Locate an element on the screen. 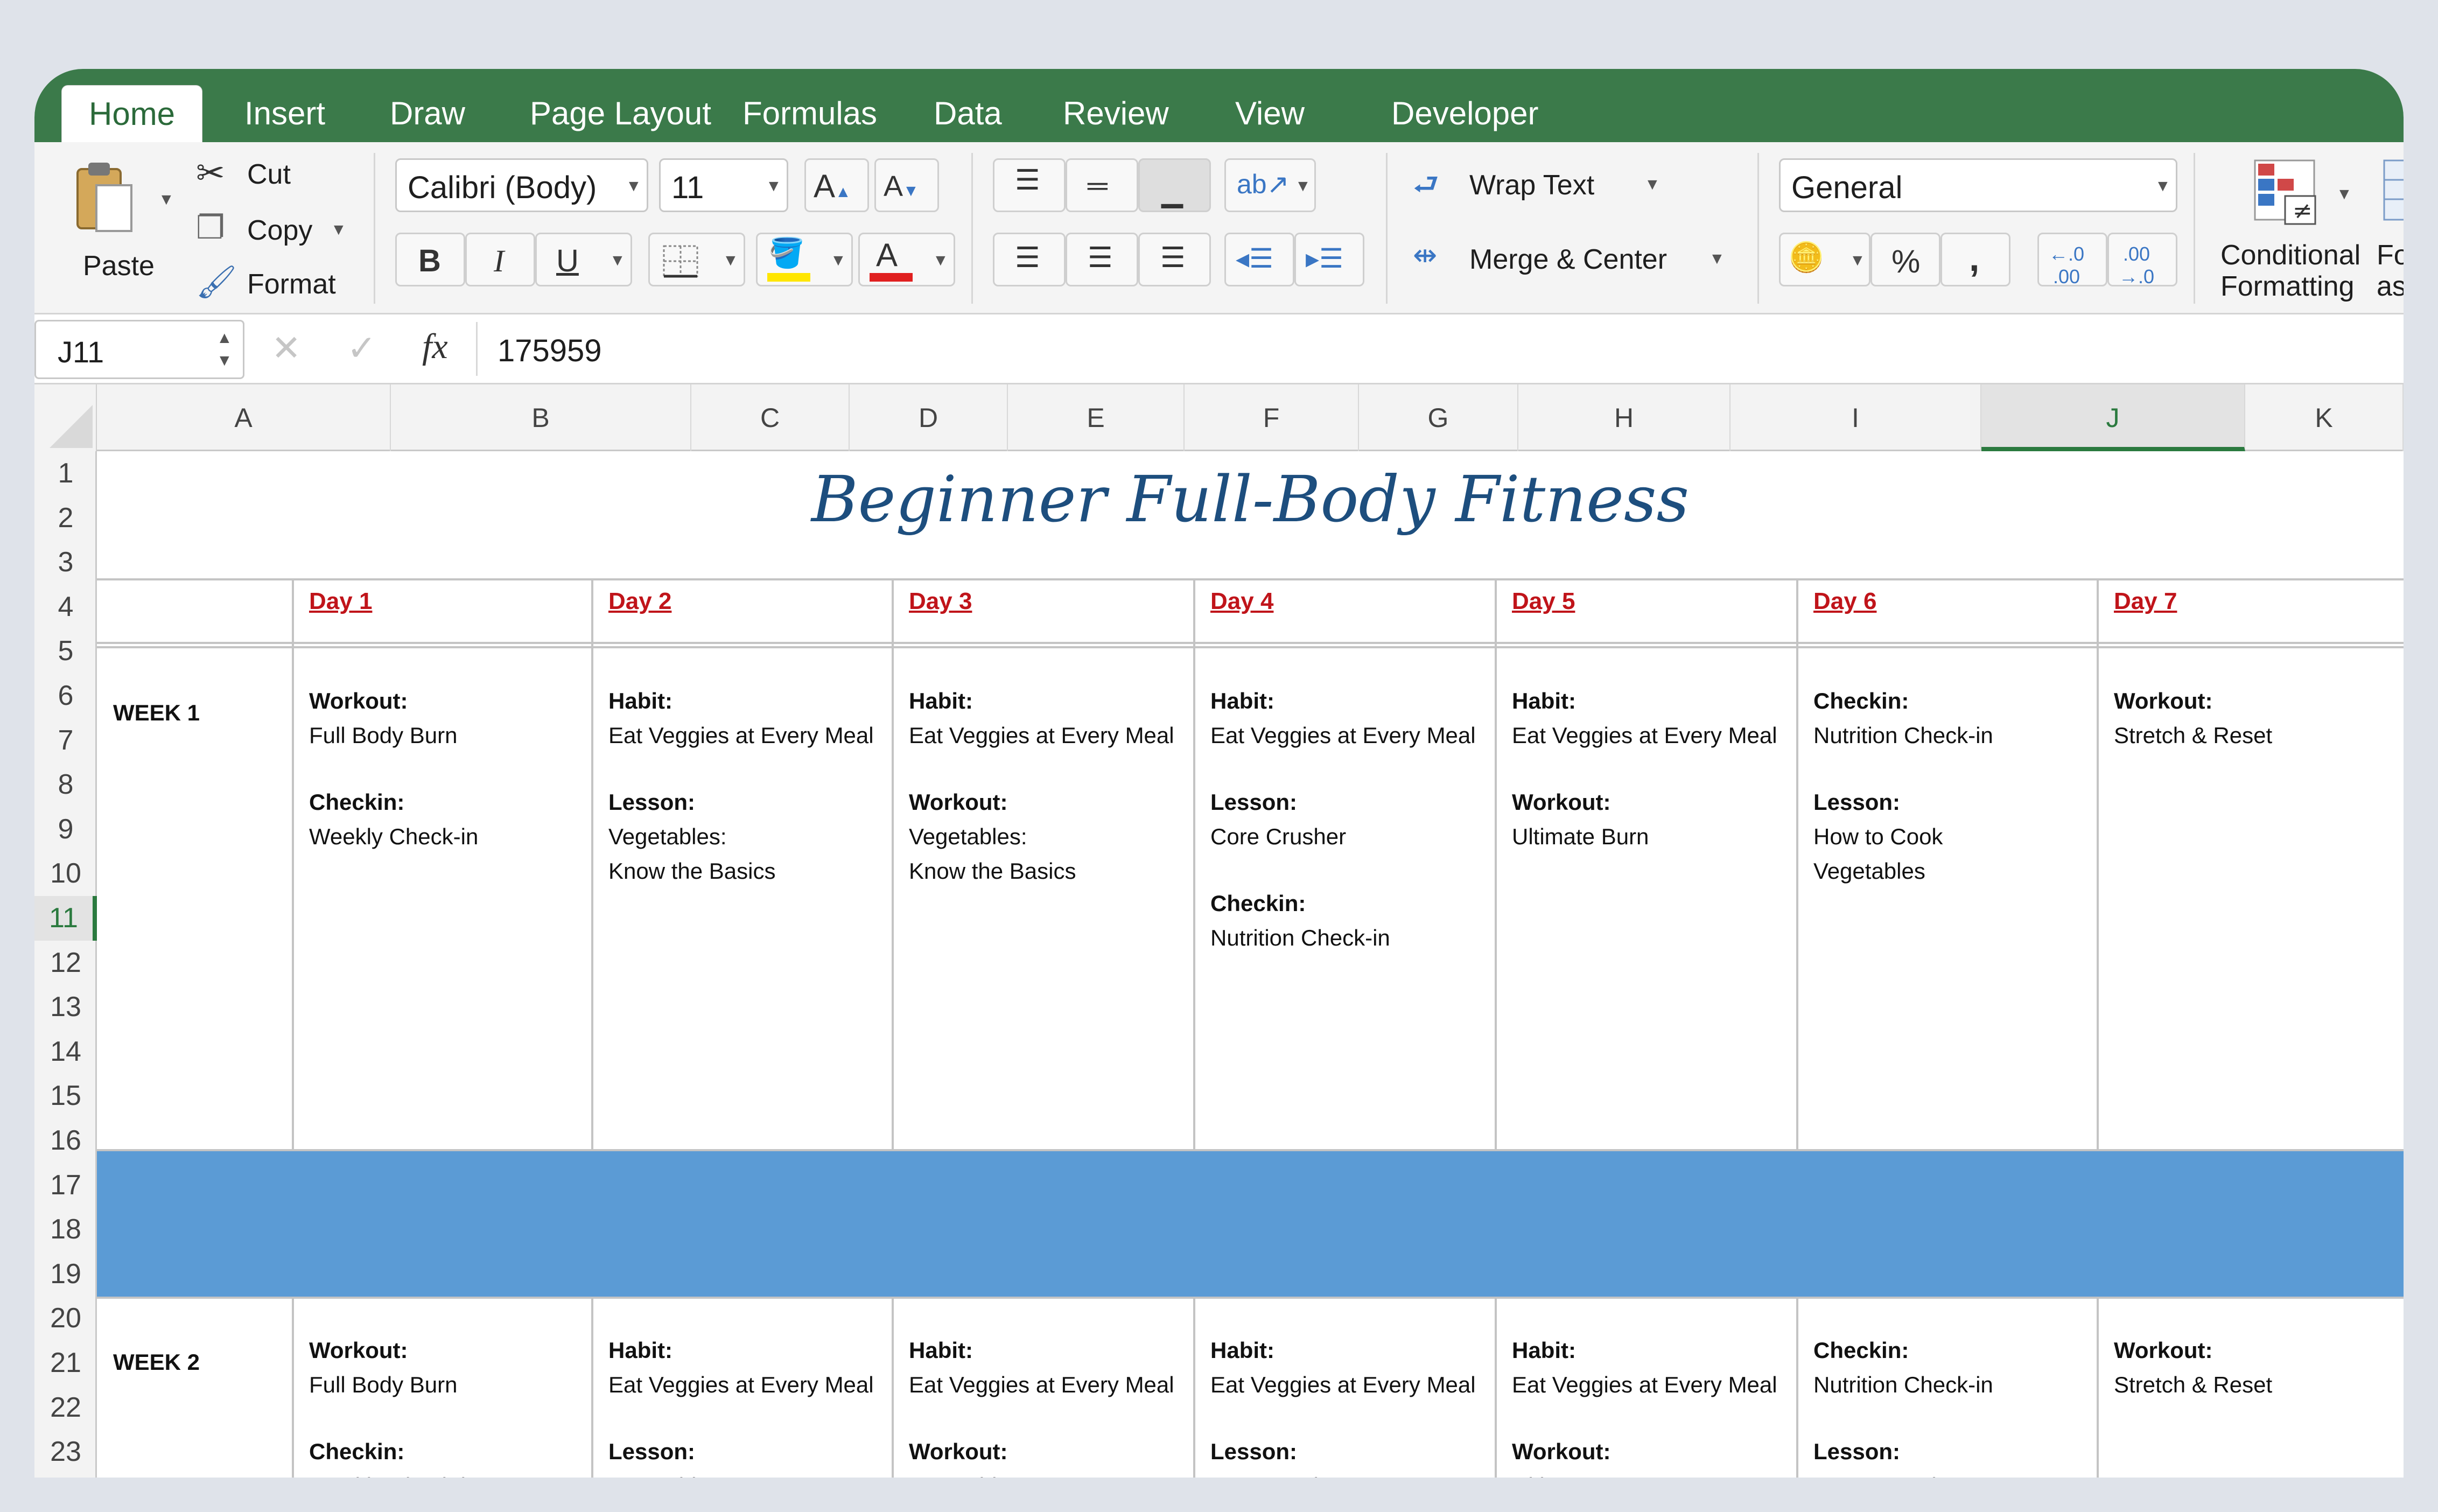 The height and width of the screenshot is (1512, 2438). tab-developer: Developer is located at coordinates (1465, 113).